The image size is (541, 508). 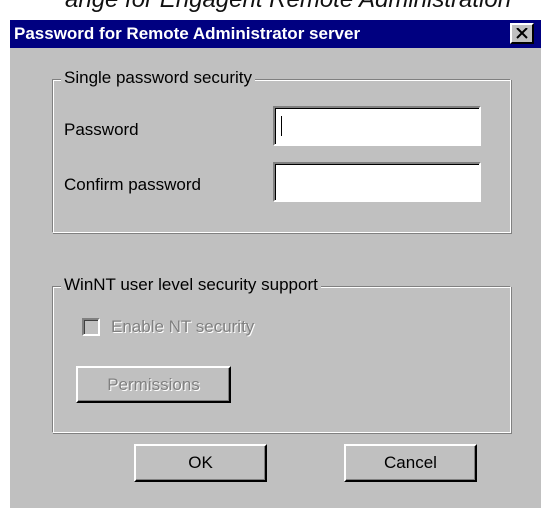 I want to click on permissions-button: Permissions, so click(x=153, y=384).